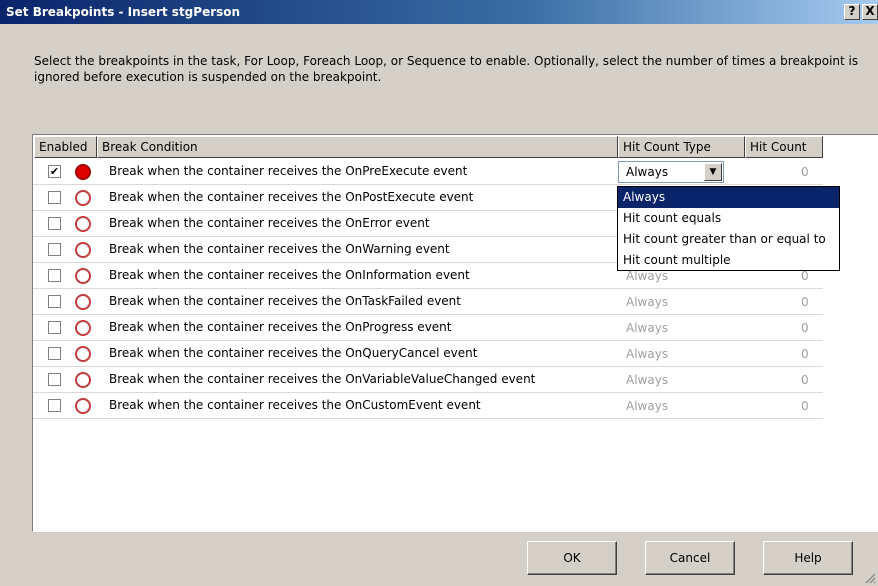 Image resolution: width=878 pixels, height=586 pixels. Describe the element at coordinates (728, 218) in the screenshot. I see `dropdown-option-hit-count-equals: Hit count equals` at that location.